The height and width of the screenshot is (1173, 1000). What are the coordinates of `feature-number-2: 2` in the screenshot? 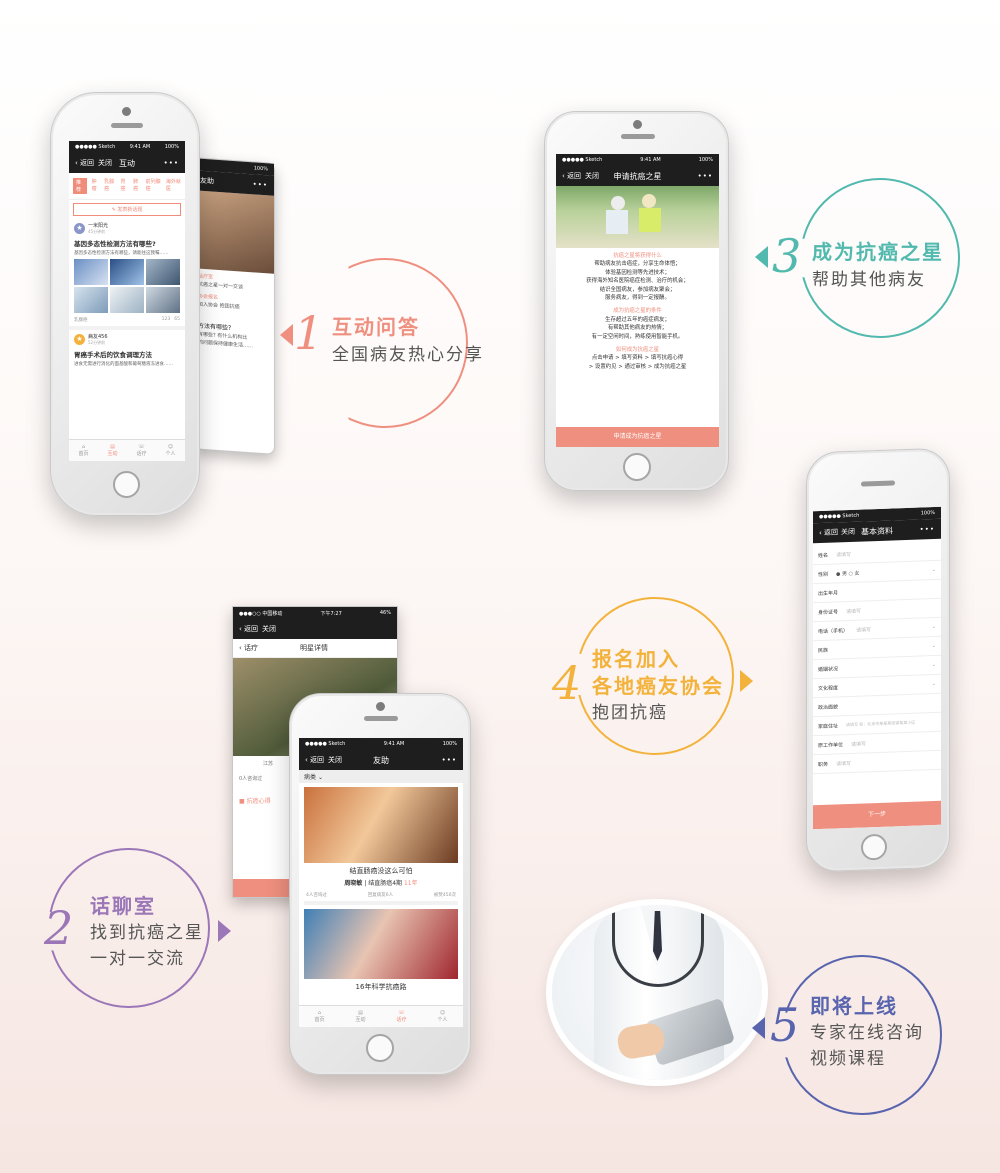 It's located at (59, 928).